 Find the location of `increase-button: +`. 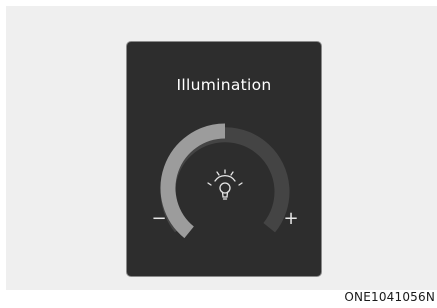

increase-button: + is located at coordinates (290, 218).